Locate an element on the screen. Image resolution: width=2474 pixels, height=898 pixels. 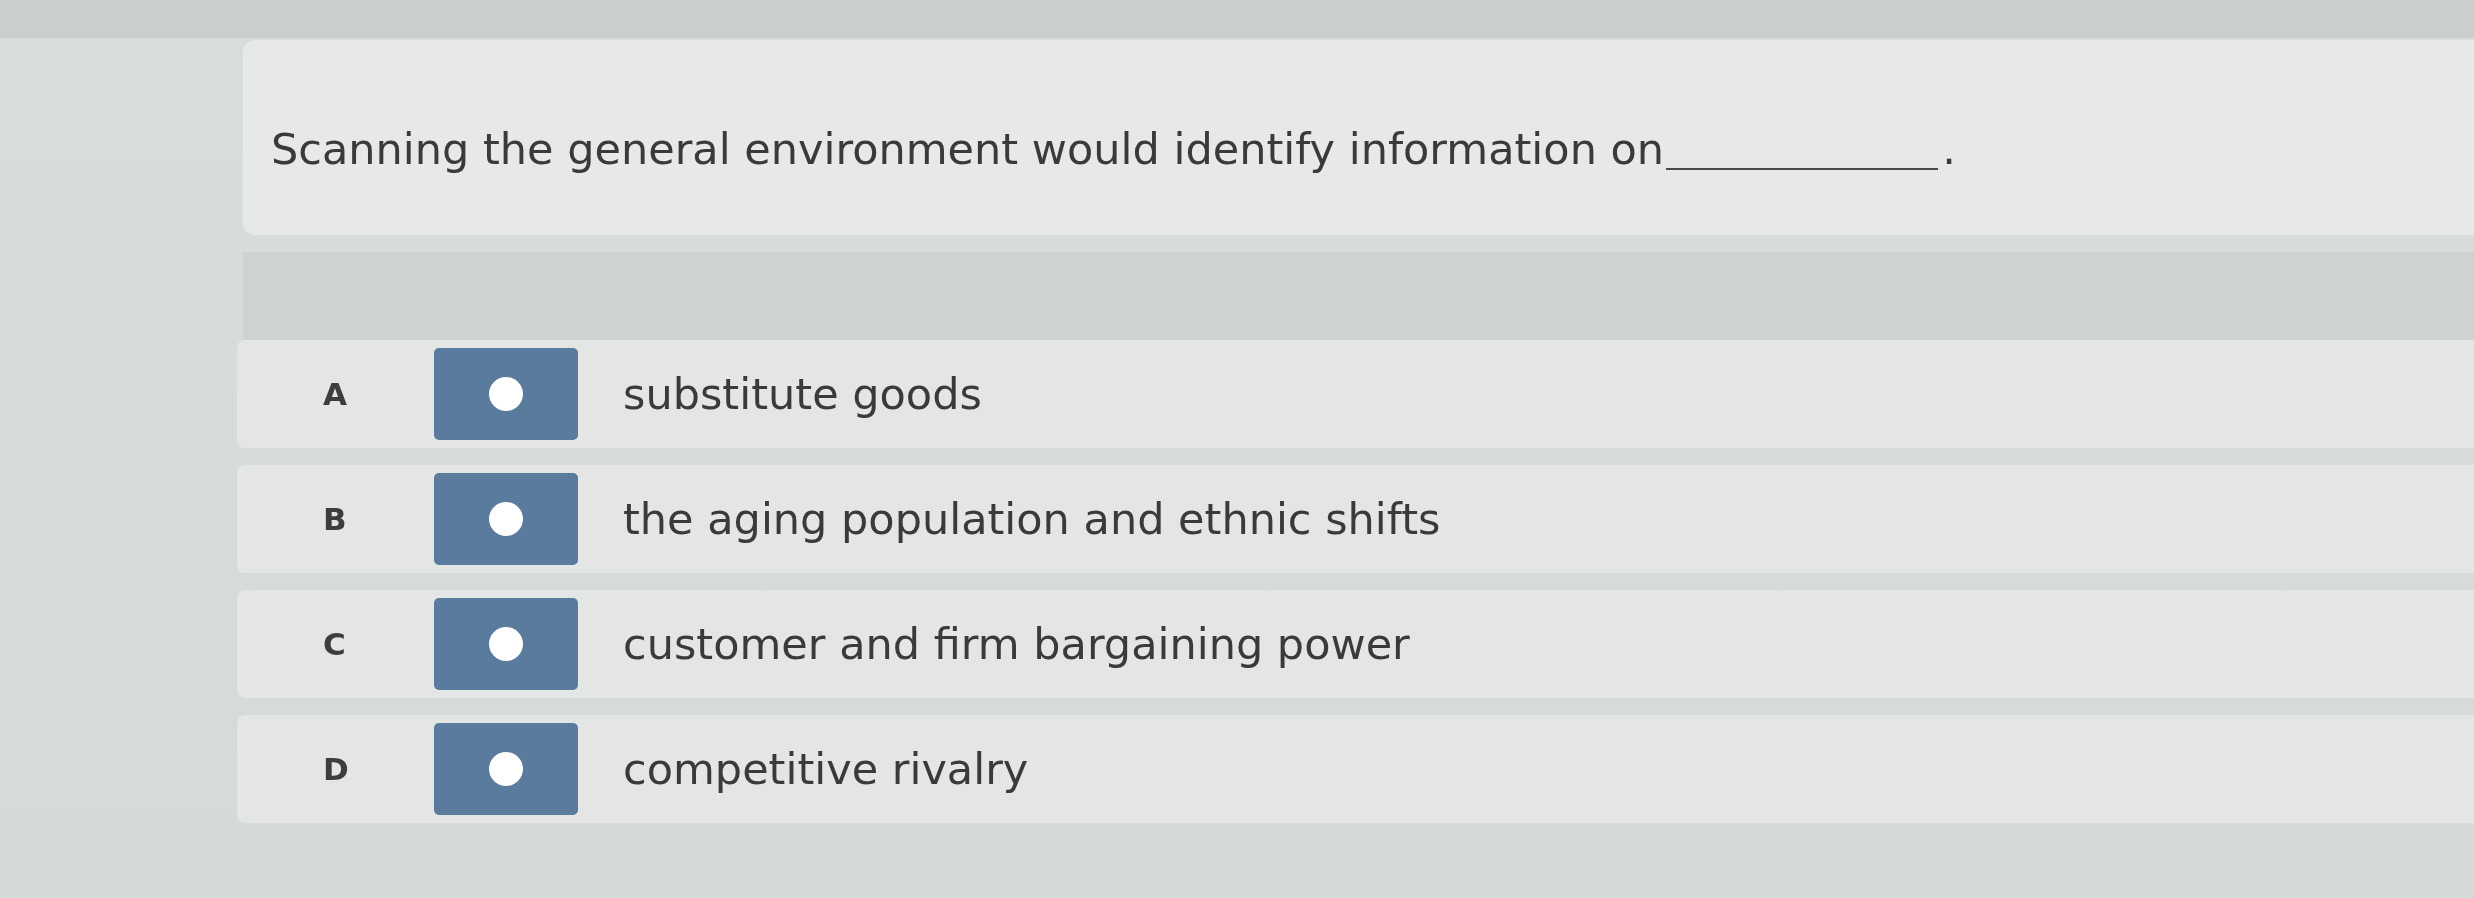
question-text: Scanning the general environment would identify information on is located at coordinates (968, 148).